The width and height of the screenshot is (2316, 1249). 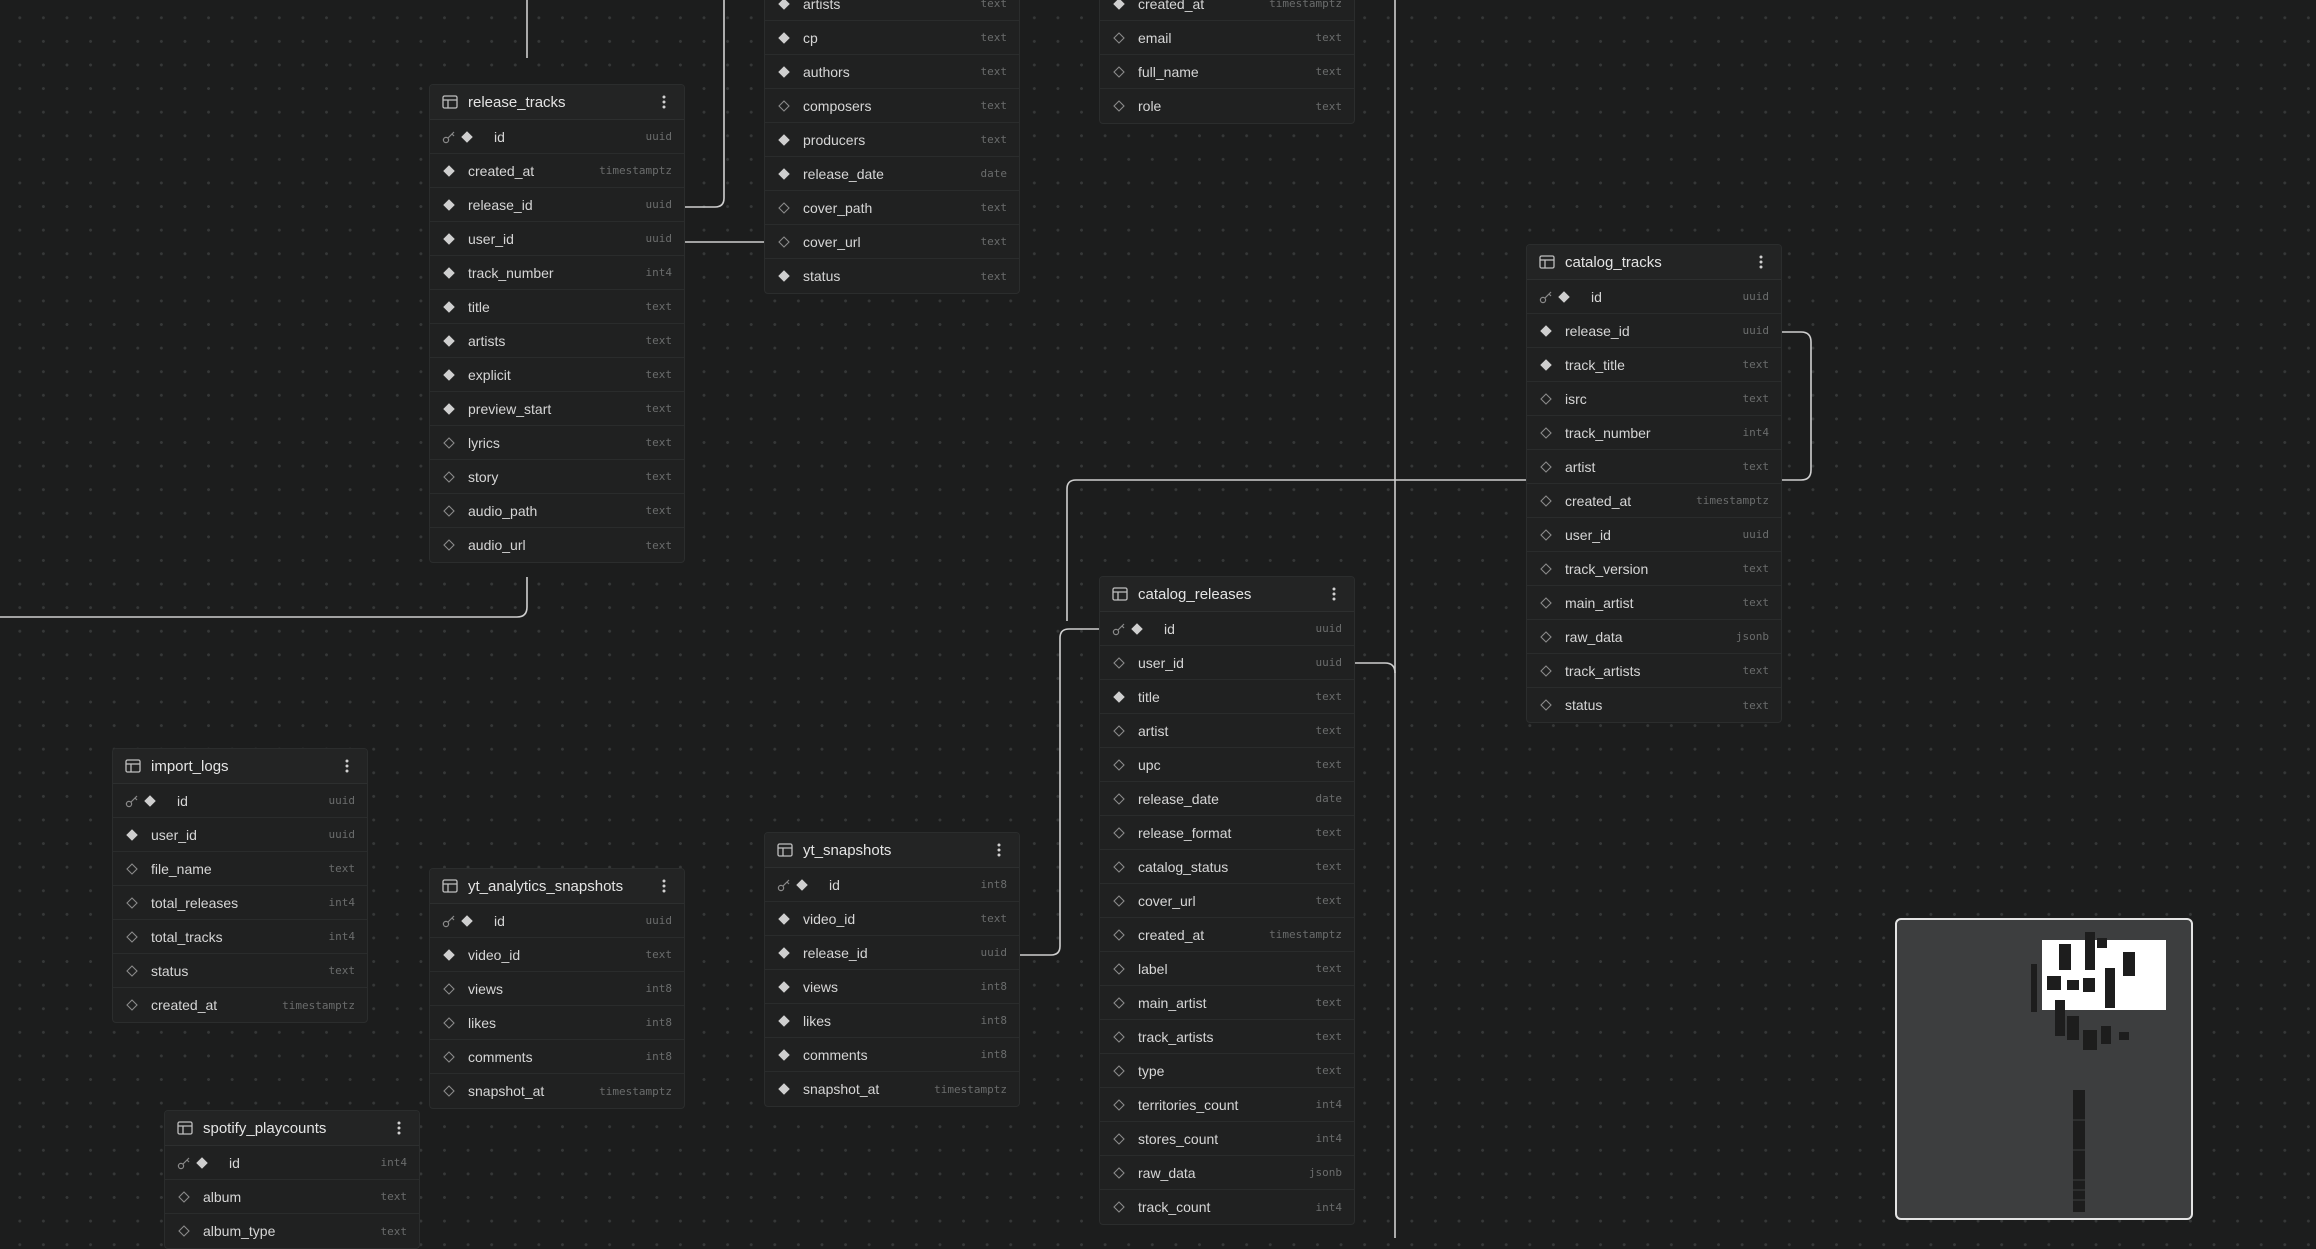 What do you see at coordinates (892, 106) in the screenshot?
I see `column-row: composers text` at bounding box center [892, 106].